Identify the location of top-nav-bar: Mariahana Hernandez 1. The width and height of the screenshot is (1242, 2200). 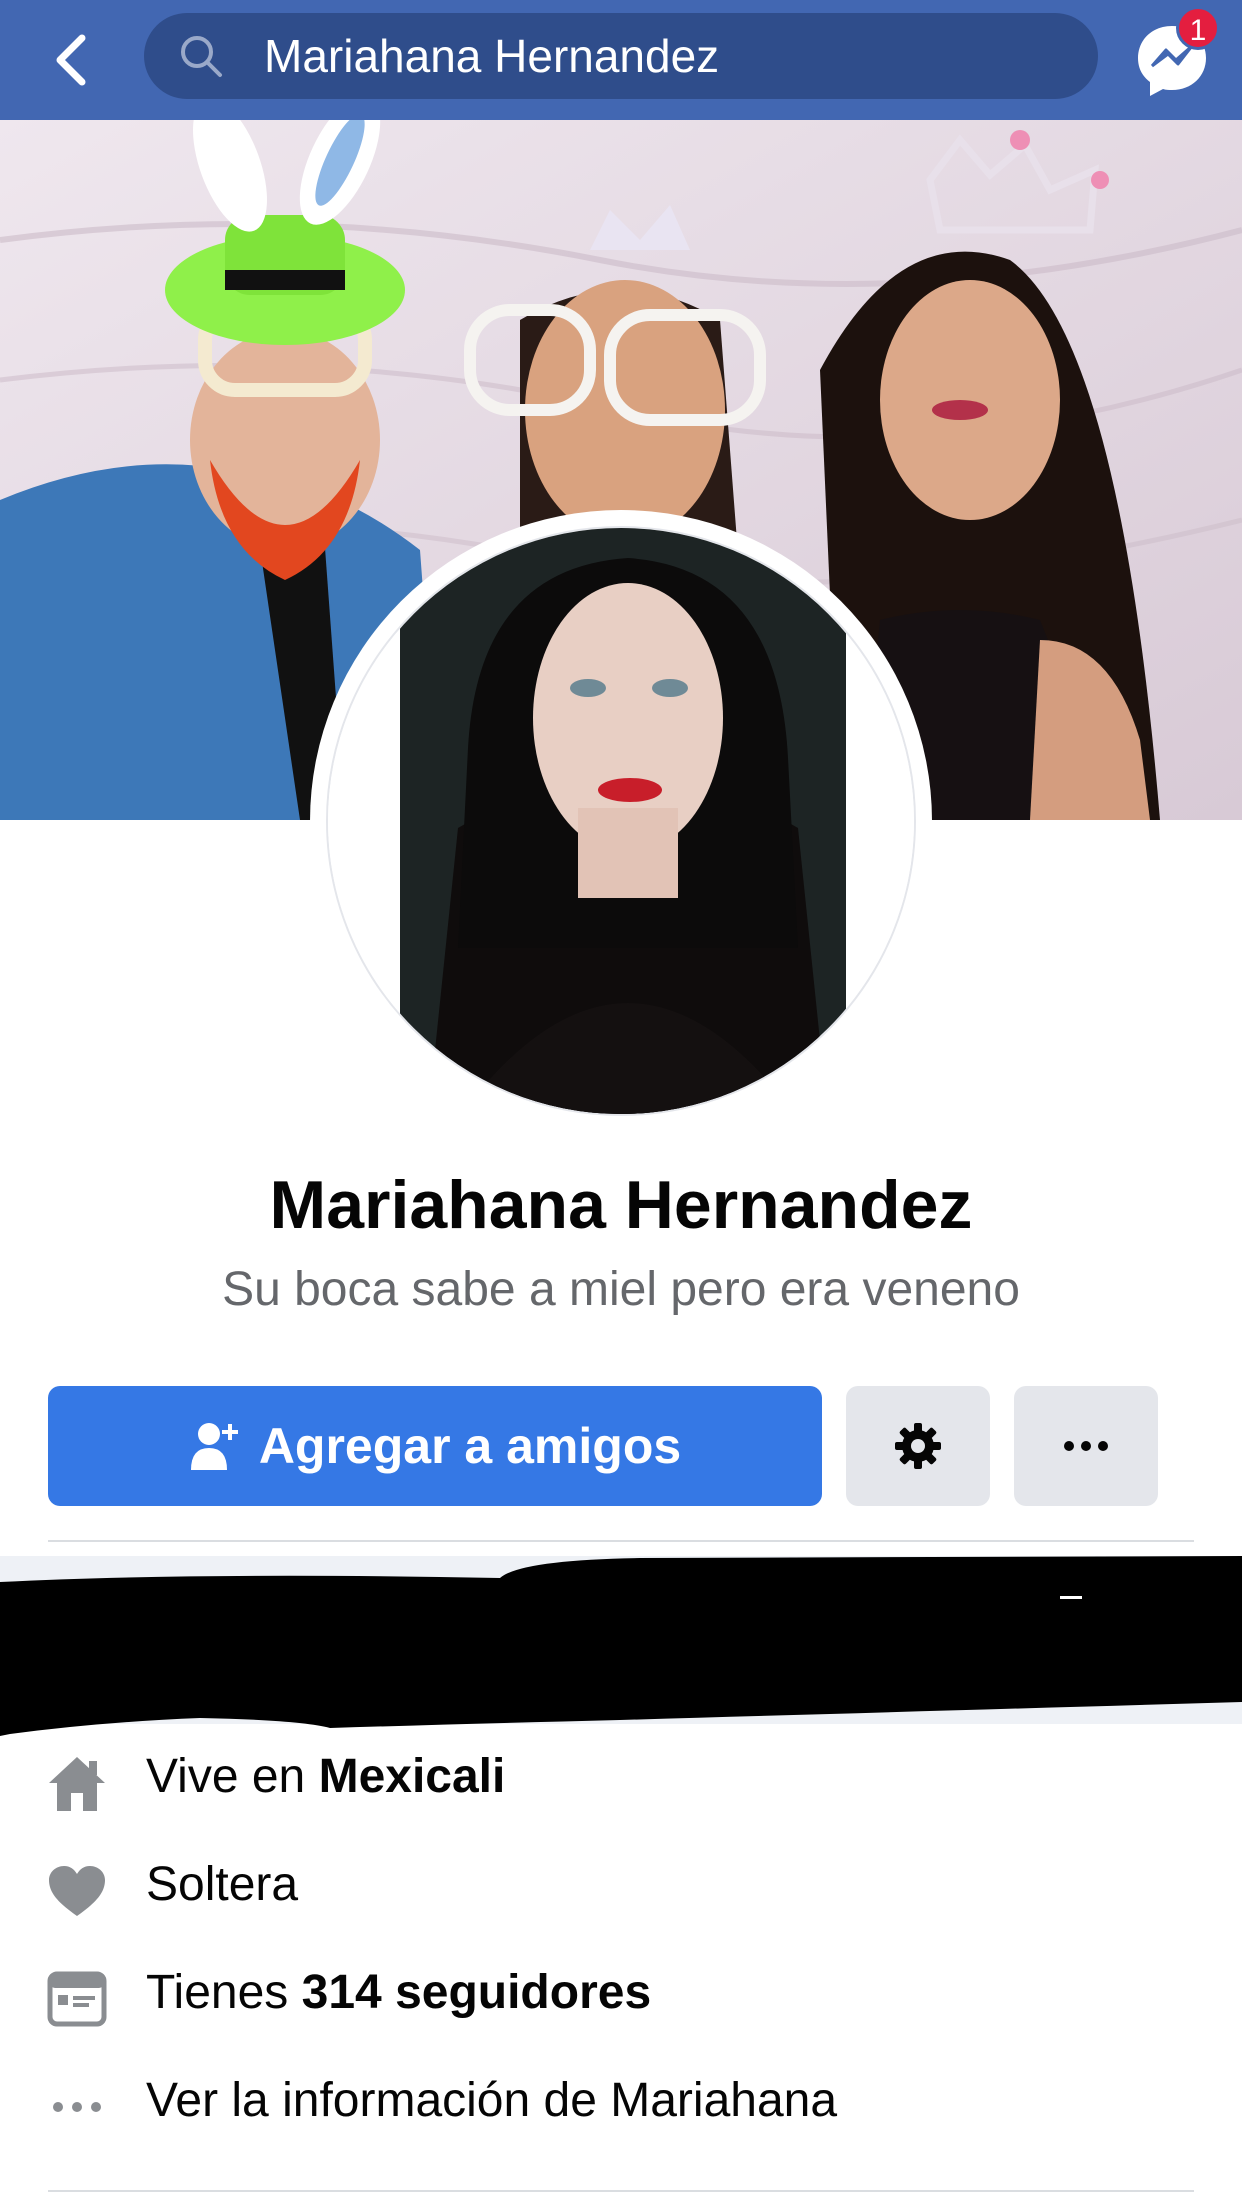
(621, 60).